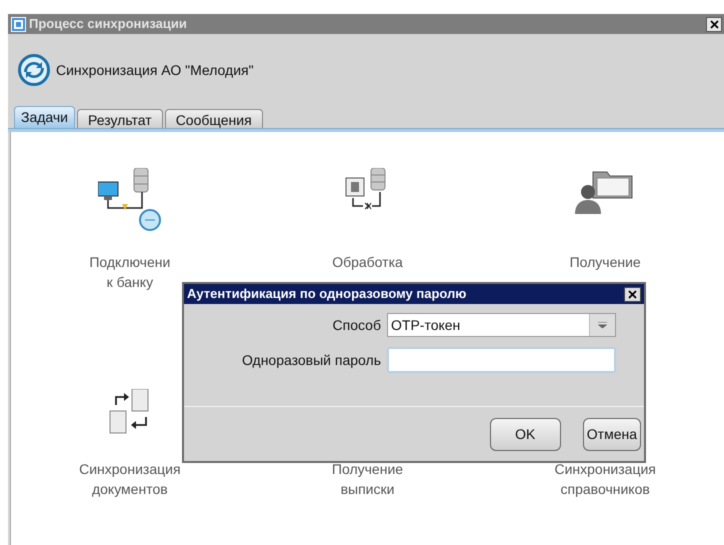 The height and width of the screenshot is (545, 724). What do you see at coordinates (368, 479) in the screenshot?
I see `task-label: Получение выписки` at bounding box center [368, 479].